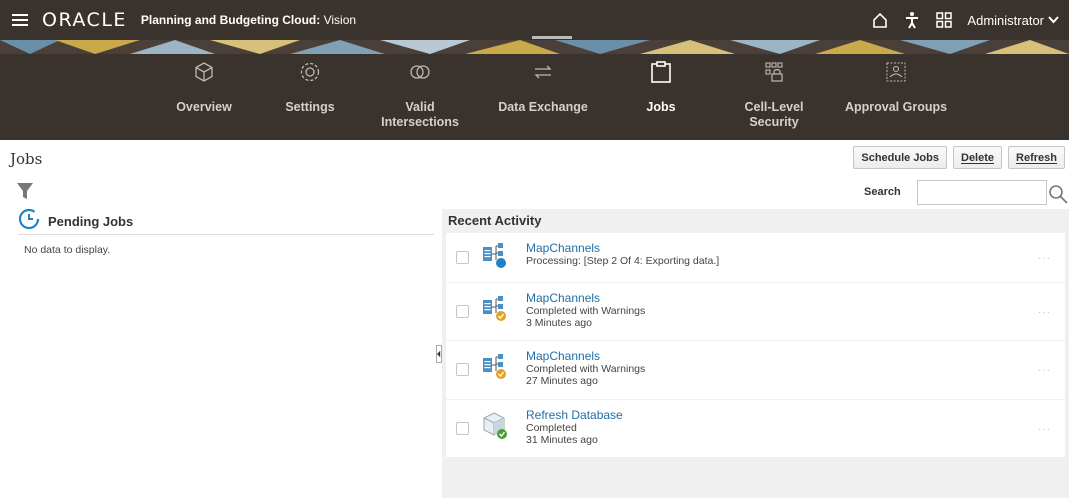 The height and width of the screenshot is (498, 1069). I want to click on search-input, so click(982, 192).